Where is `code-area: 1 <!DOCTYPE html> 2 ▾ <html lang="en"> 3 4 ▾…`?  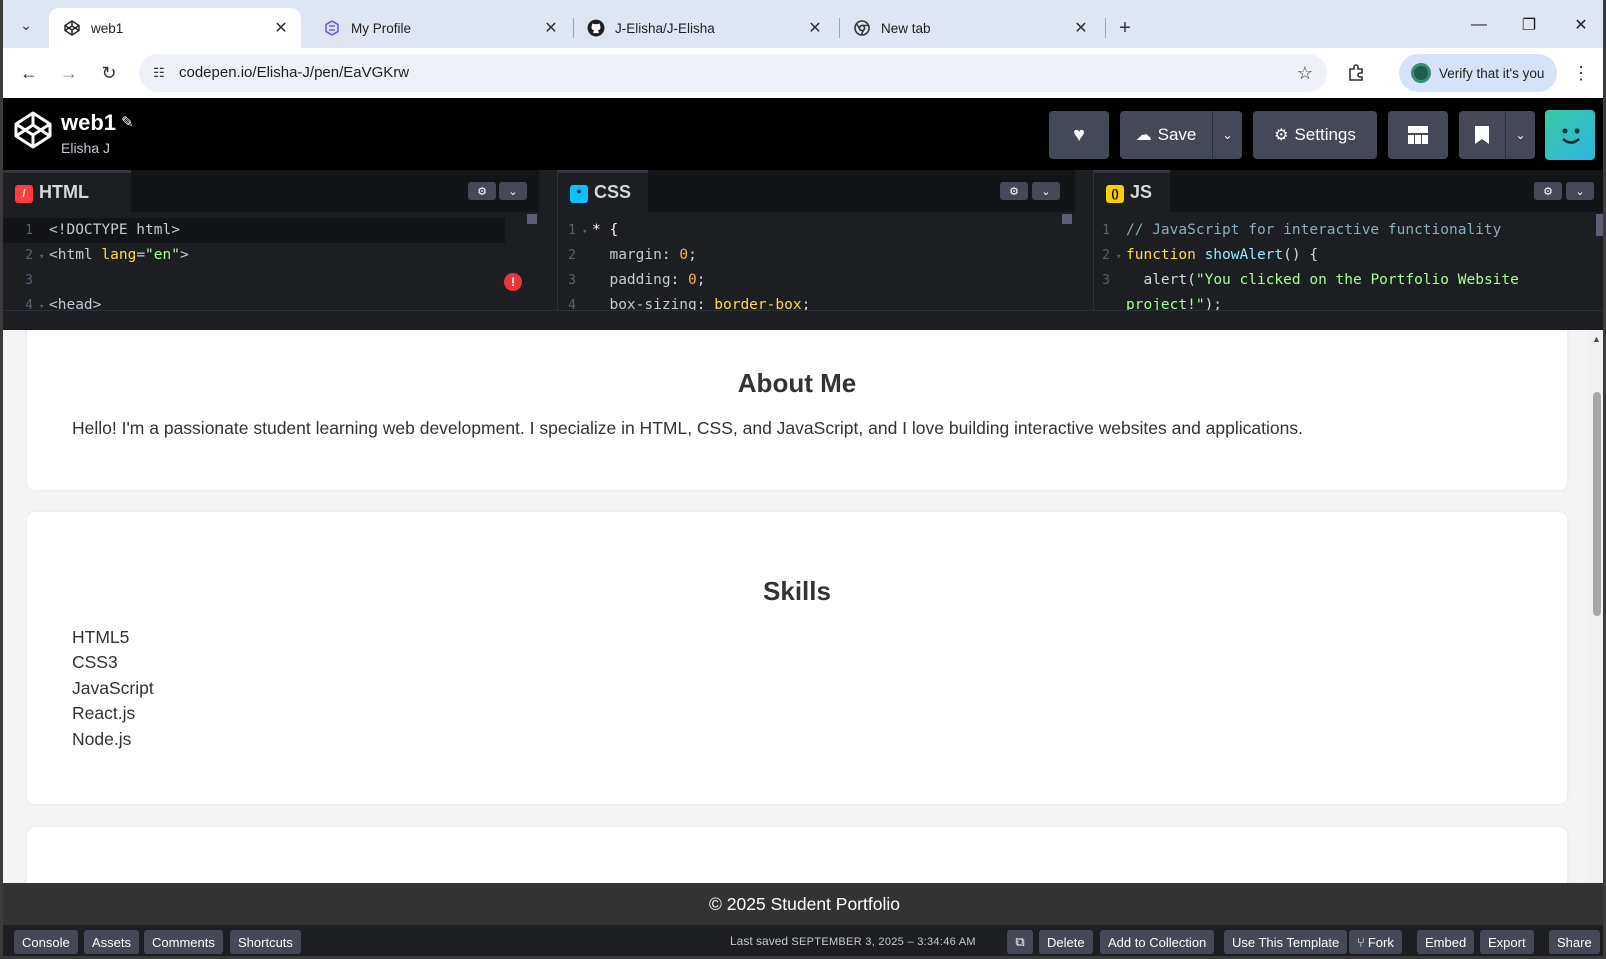
code-area: 1 <!DOCTYPE html> 2 ▾ <html lang="en"> 3 4 ▾… is located at coordinates (271, 268).